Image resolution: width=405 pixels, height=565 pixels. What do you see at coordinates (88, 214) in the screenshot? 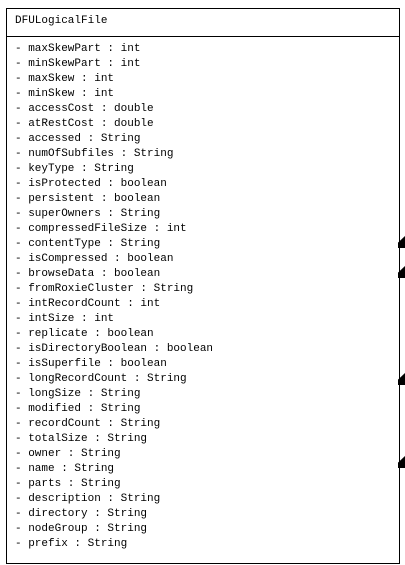
I see `attribute-row: - superOwners : String` at bounding box center [88, 214].